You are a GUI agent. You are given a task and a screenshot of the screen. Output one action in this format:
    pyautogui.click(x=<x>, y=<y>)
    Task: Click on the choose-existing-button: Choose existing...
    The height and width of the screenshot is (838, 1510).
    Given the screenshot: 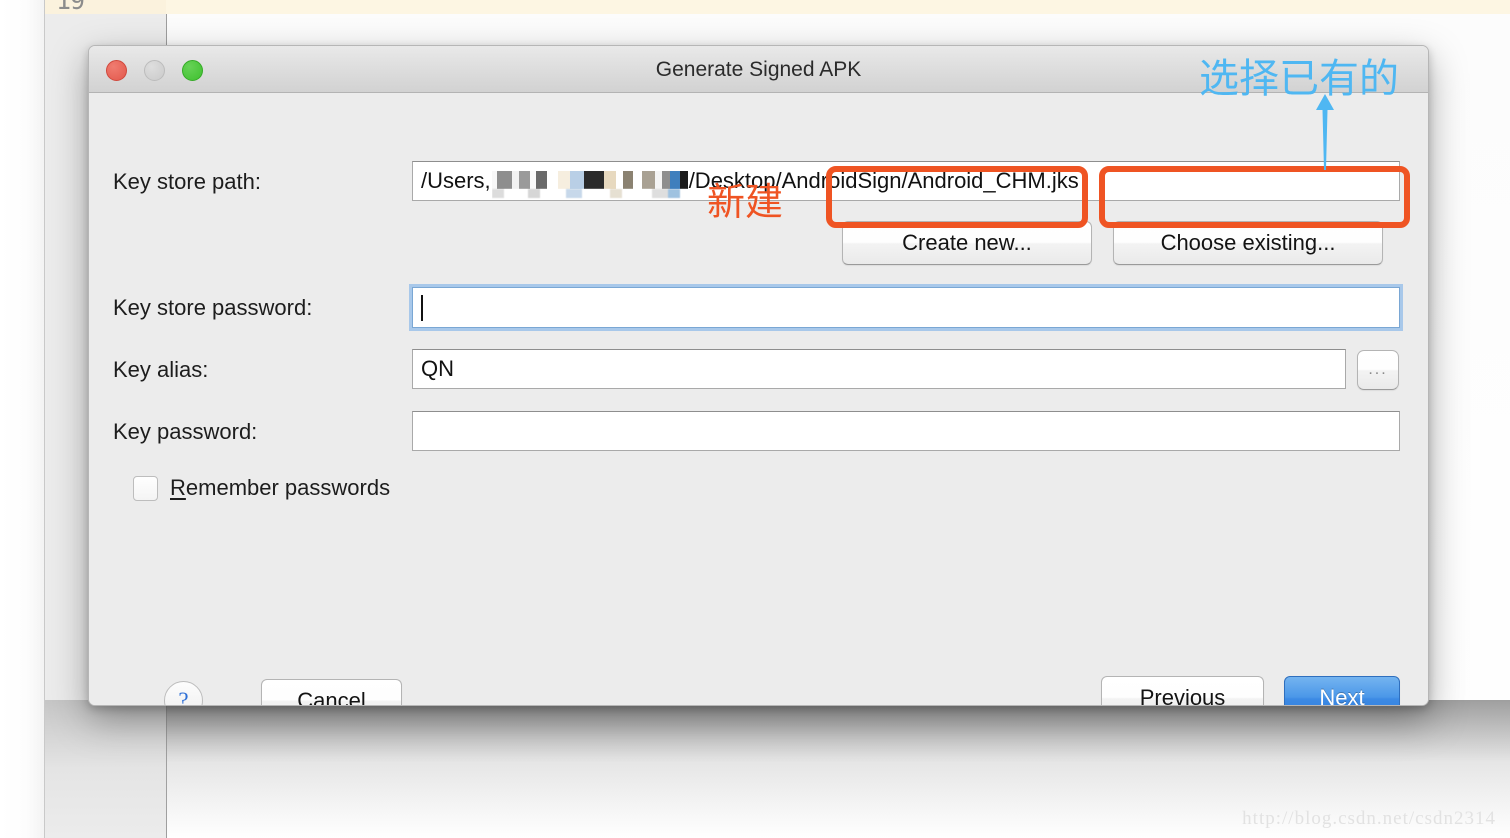 What is the action you would take?
    pyautogui.click(x=1248, y=243)
    